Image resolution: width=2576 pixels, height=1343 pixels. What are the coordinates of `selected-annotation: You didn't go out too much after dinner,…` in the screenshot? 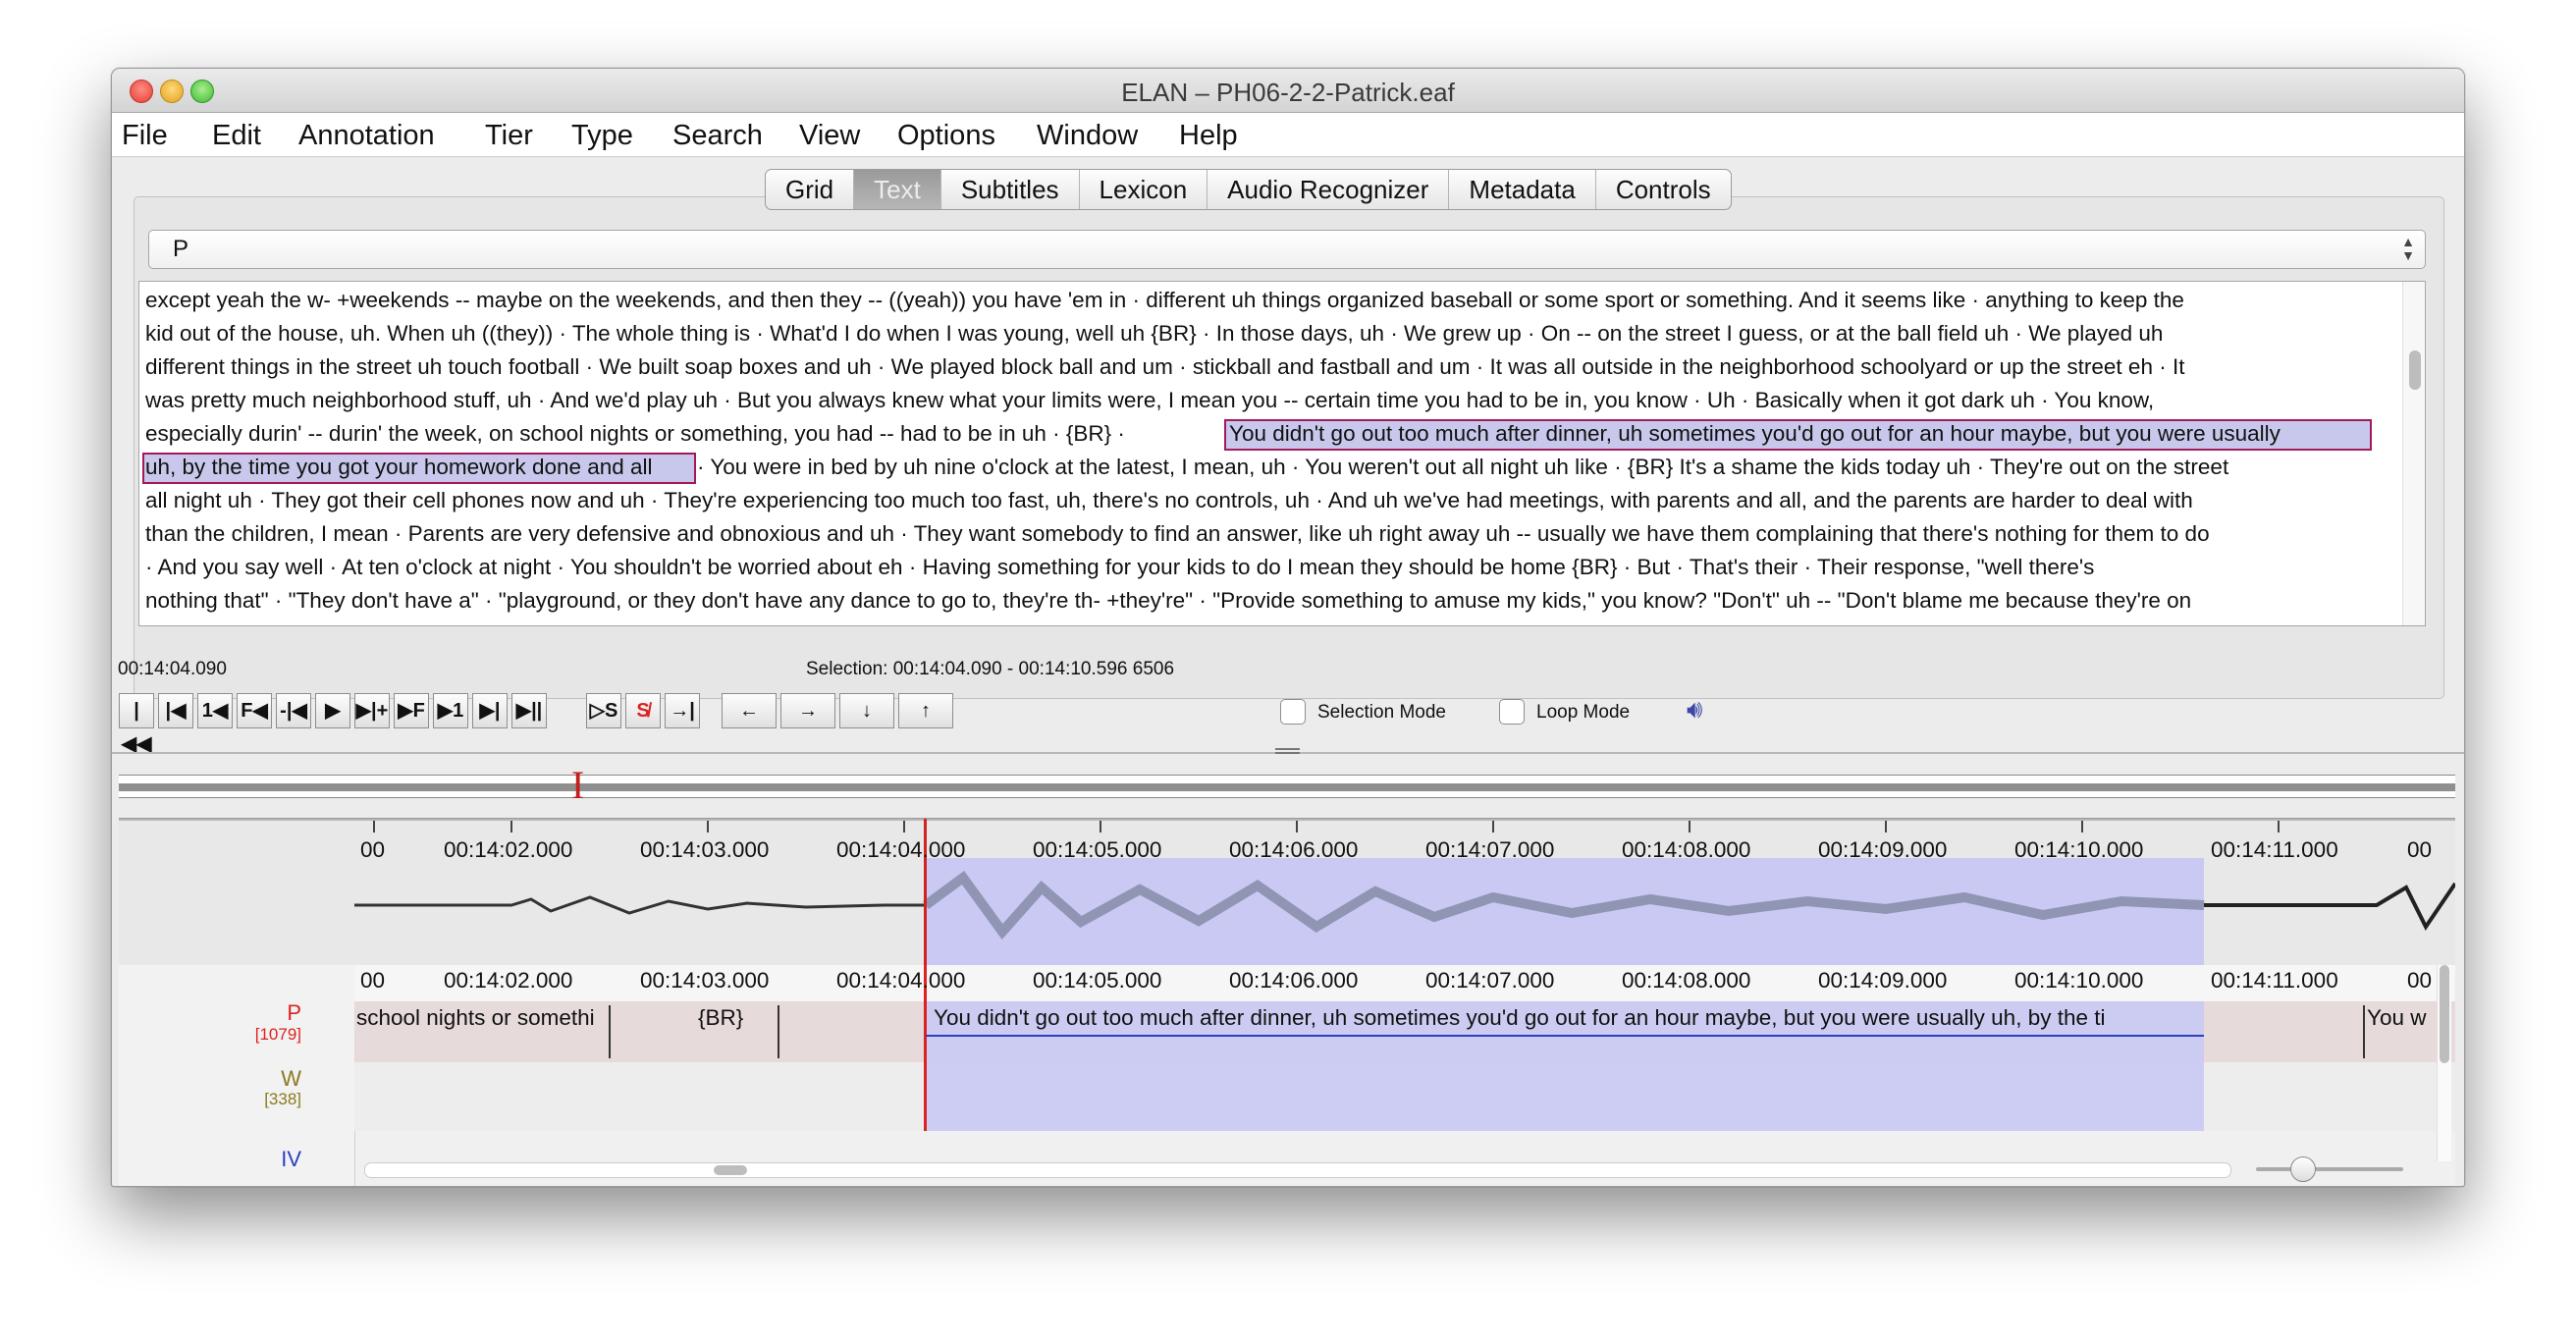 It's located at (1567, 1018).